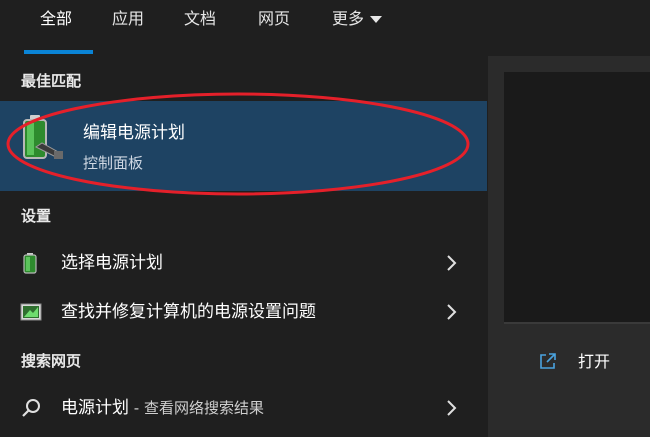 The image size is (650, 437). Describe the element at coordinates (594, 361) in the screenshot. I see `open-button-label: 打开` at that location.